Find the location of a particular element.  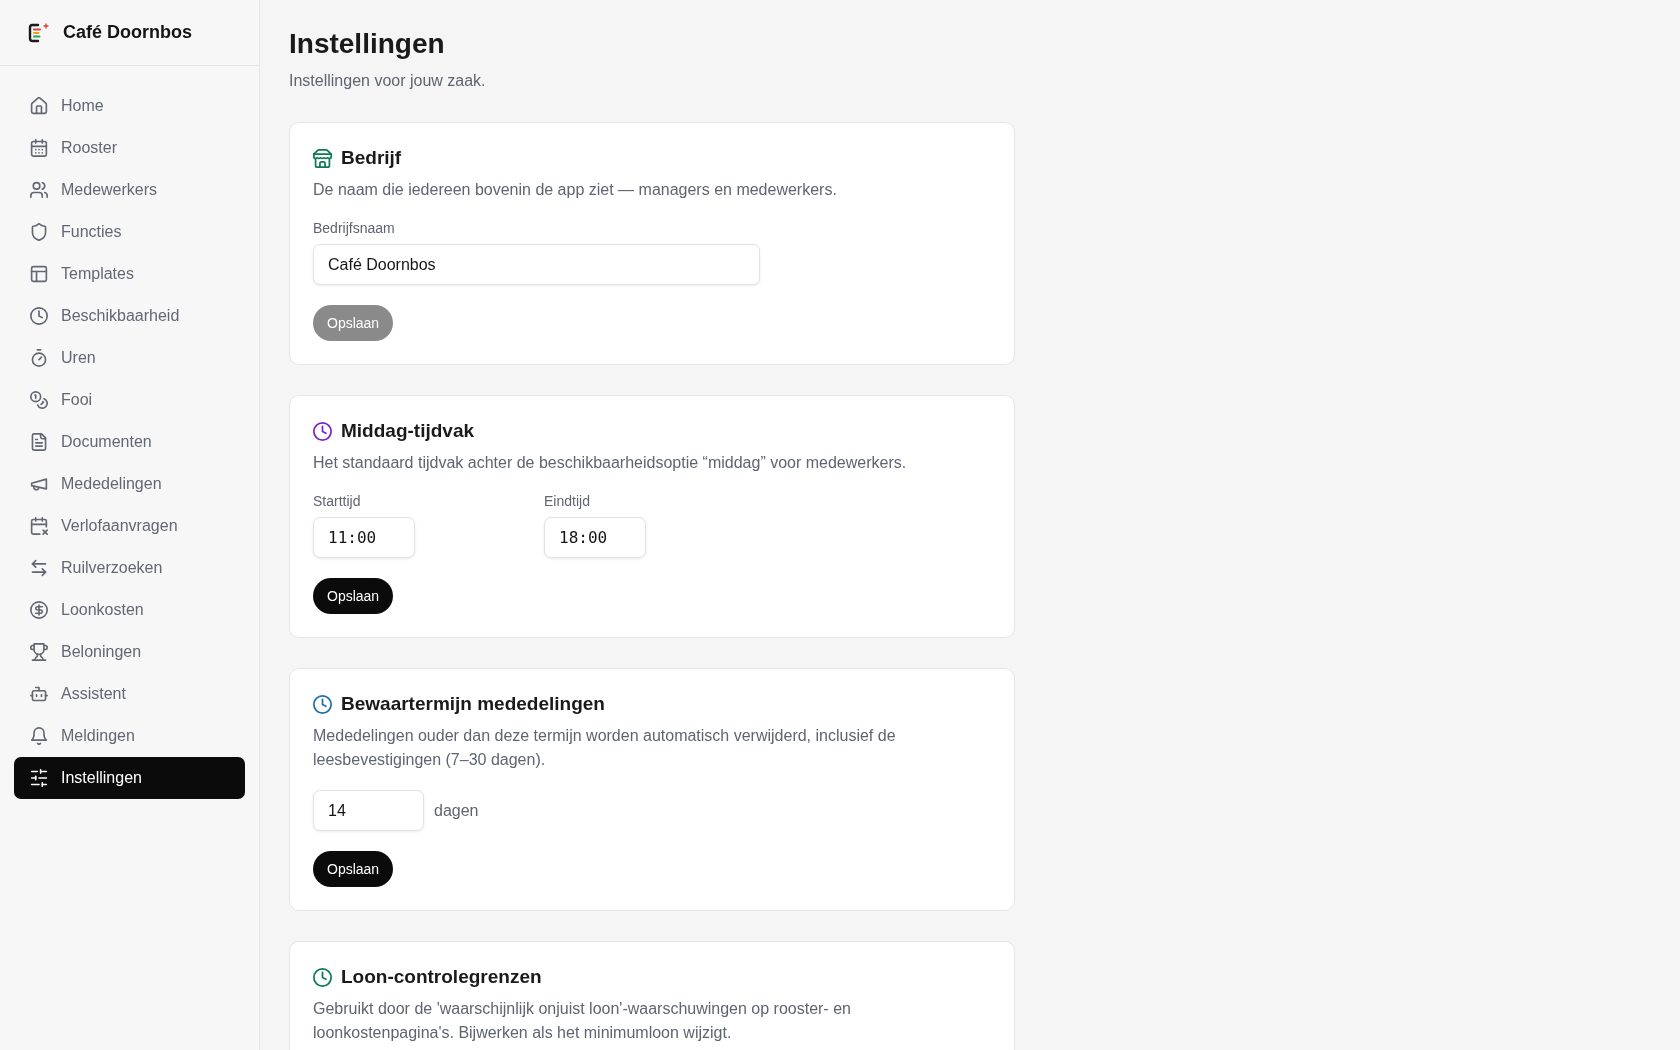

nav-item: Instellingen is located at coordinates (129, 778).